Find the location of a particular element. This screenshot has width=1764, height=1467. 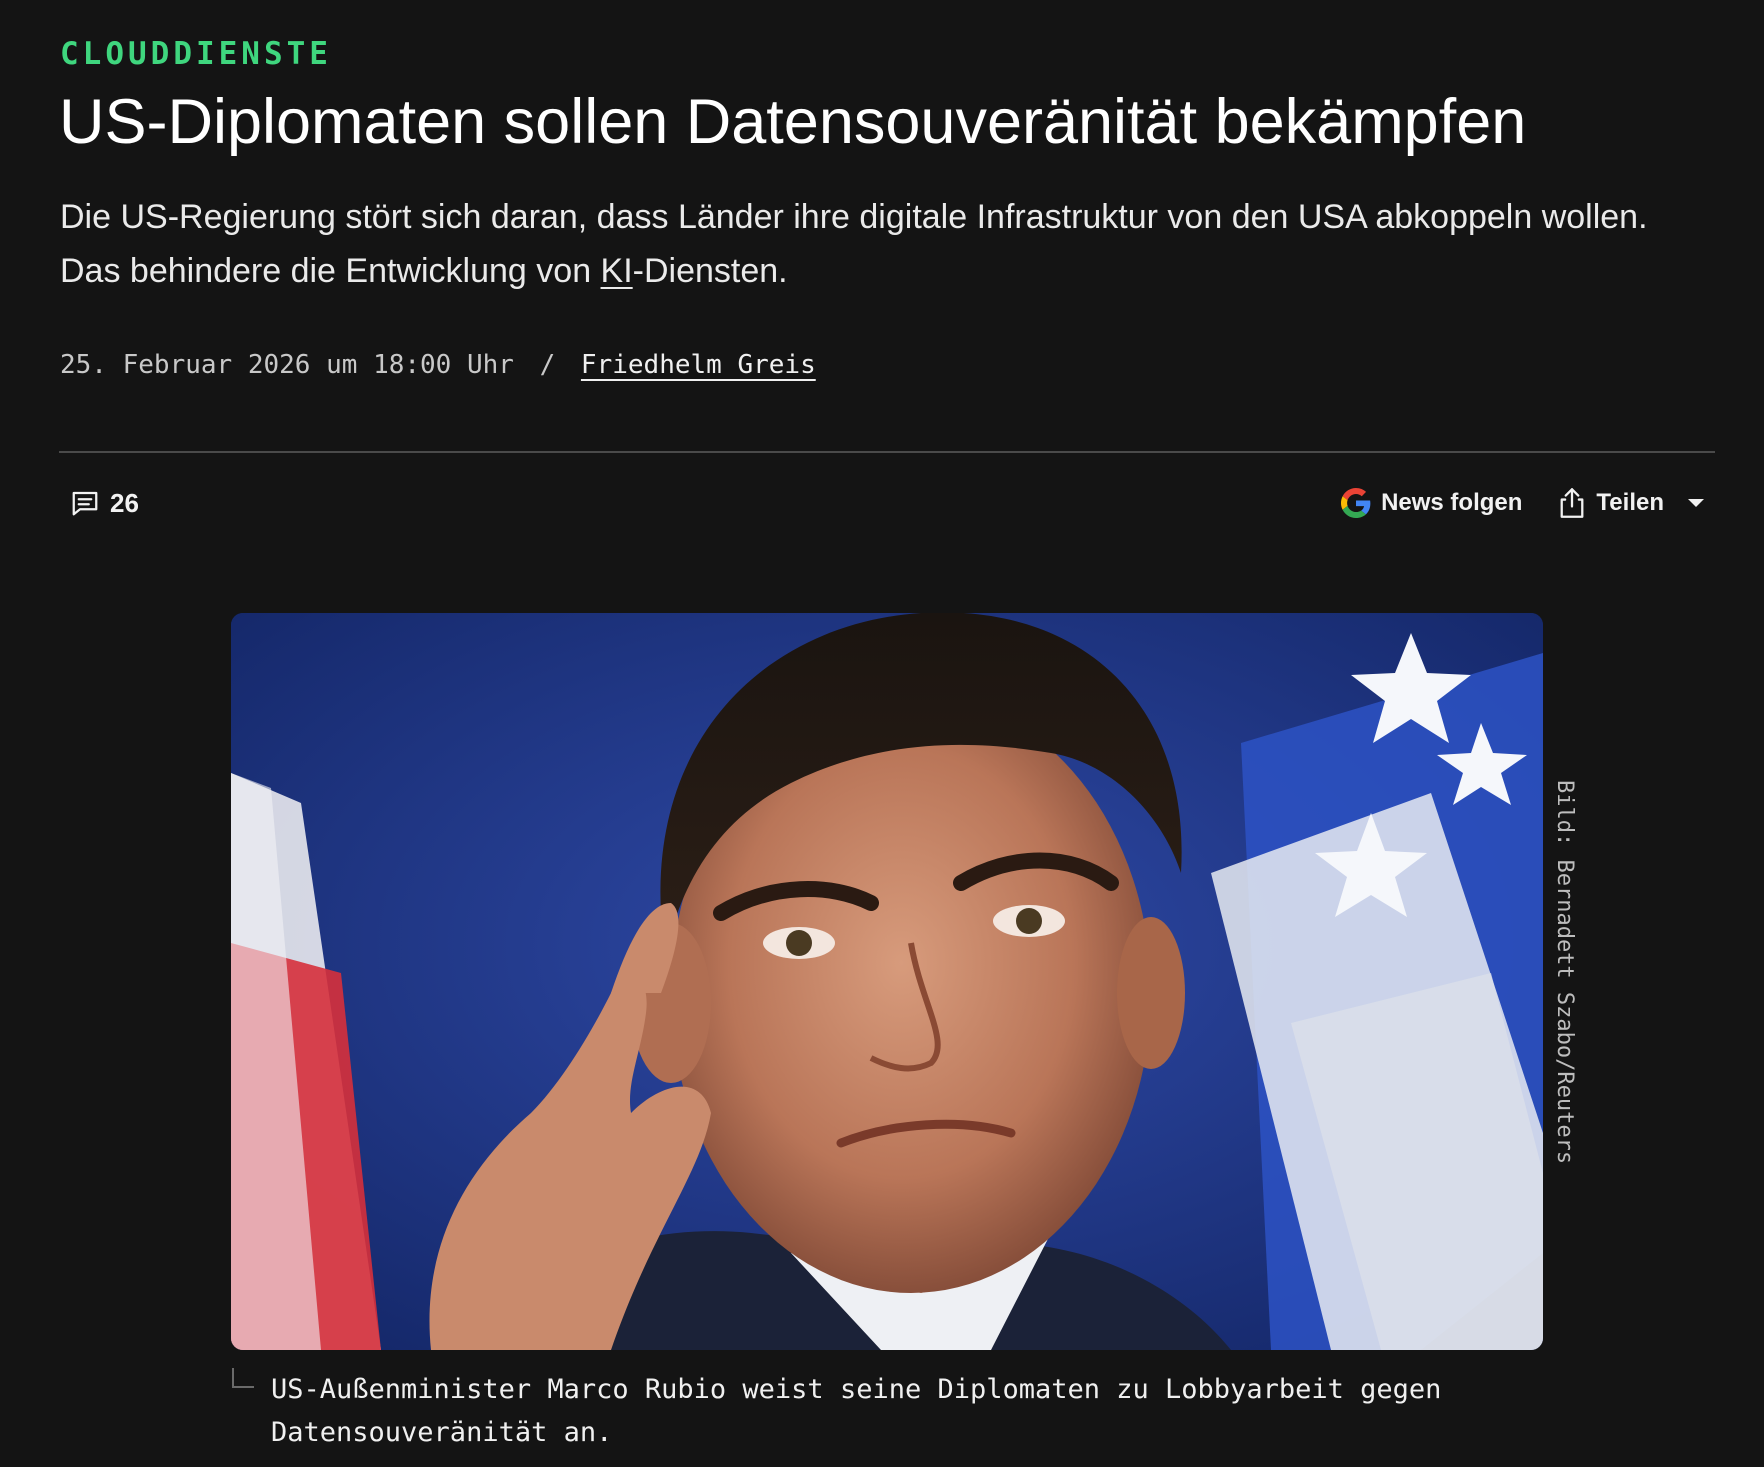

section-kicker: CLOUDDIENSTE is located at coordinates (196, 54).